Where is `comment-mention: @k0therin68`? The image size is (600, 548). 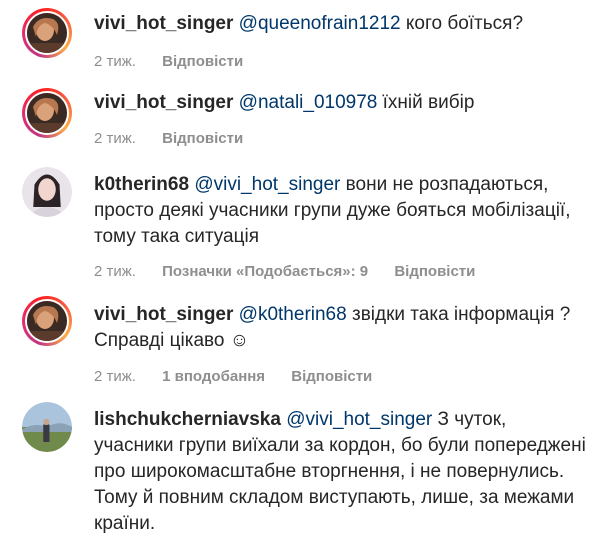
comment-mention: @k0therin68 is located at coordinates (293, 314).